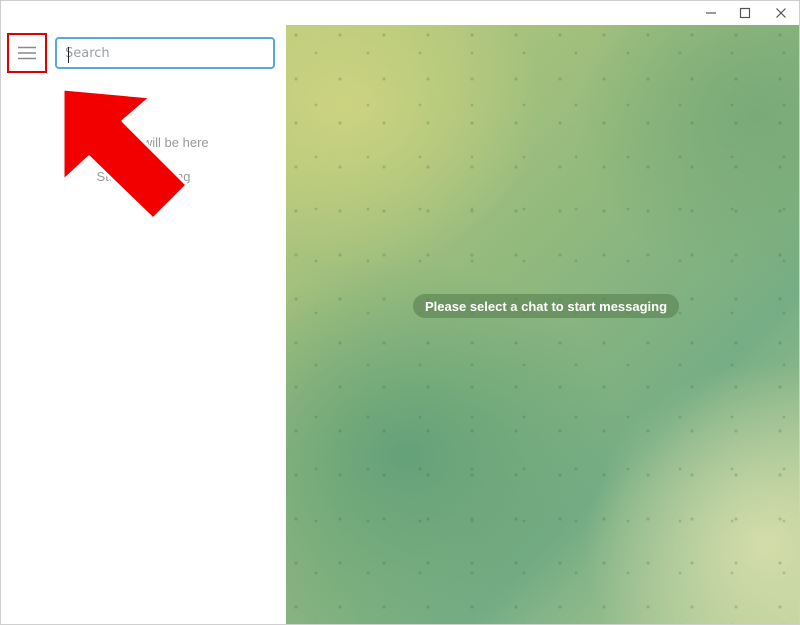  What do you see at coordinates (68, 55) in the screenshot?
I see `text-caret` at bounding box center [68, 55].